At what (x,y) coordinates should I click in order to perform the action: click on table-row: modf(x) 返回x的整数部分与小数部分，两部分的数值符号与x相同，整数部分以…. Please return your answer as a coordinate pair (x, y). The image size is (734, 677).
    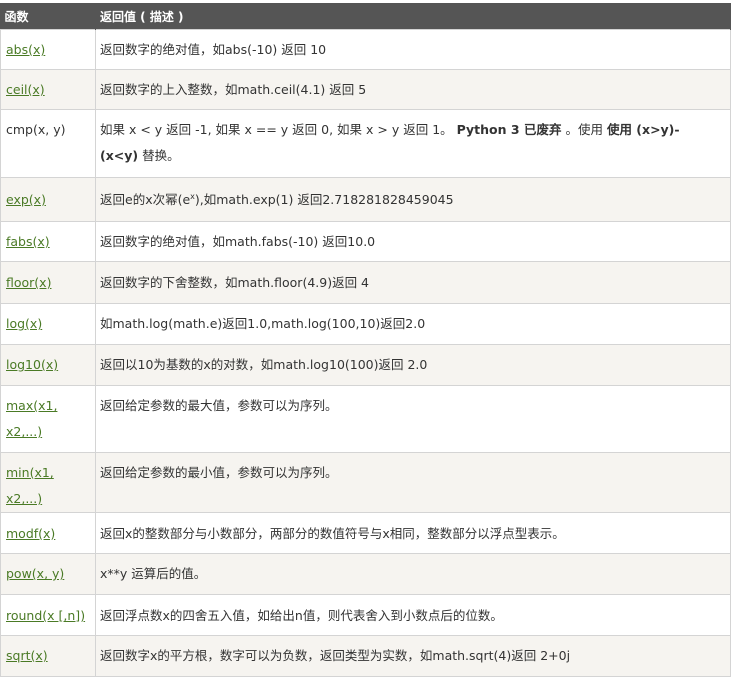
    Looking at the image, I should click on (365, 533).